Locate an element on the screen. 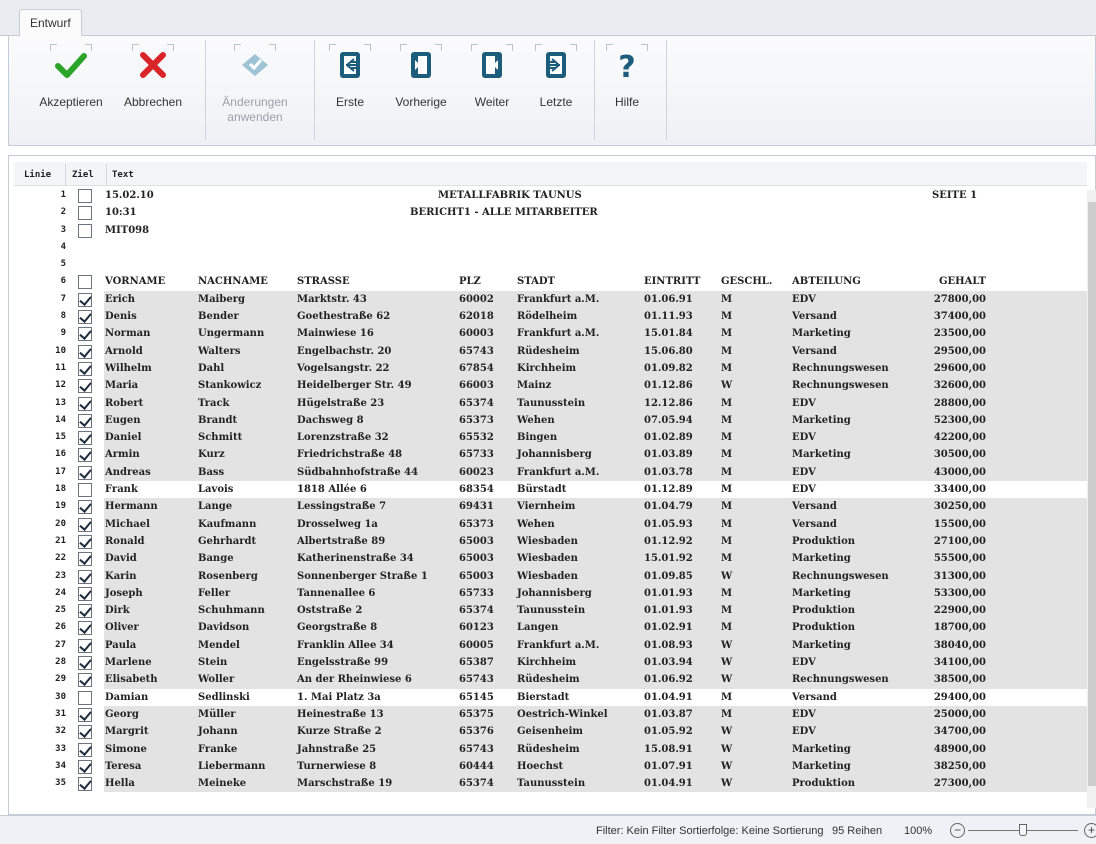 Image resolution: width=1096 pixels, height=844 pixels. report-line: 4 is located at coordinates (550, 247).